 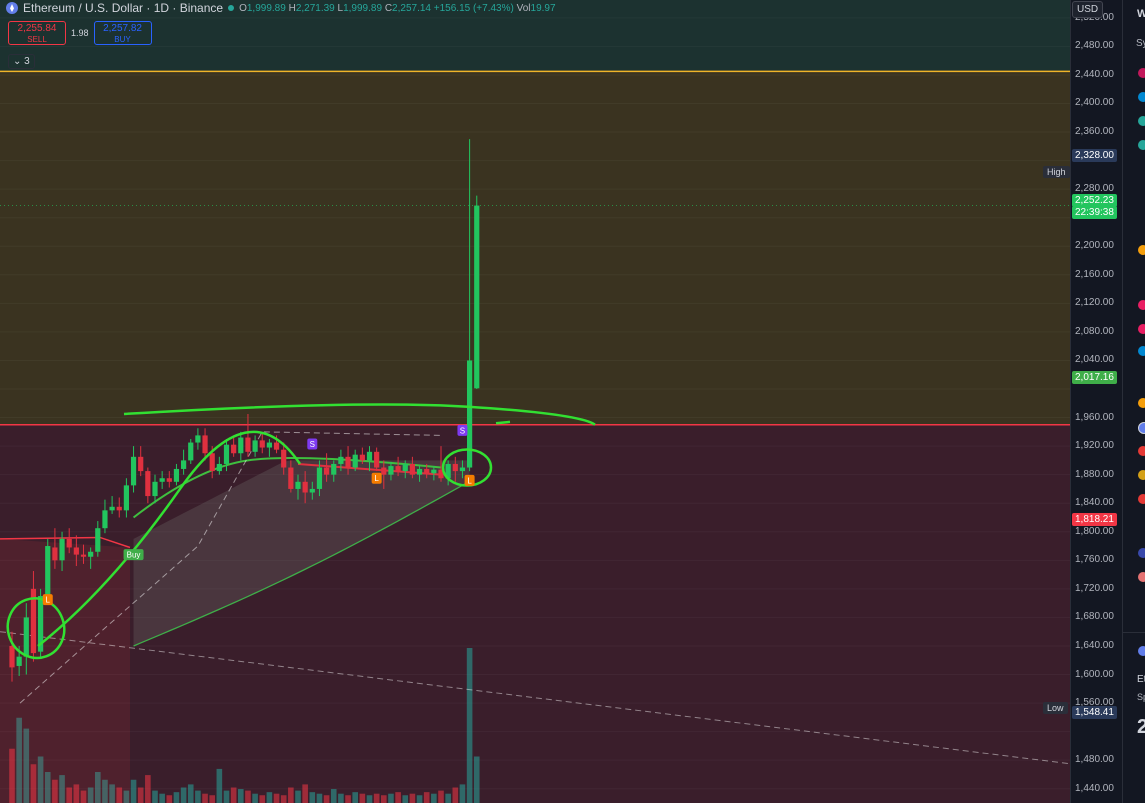 I want to click on price-tick: 1,440.00, so click(x=1094, y=788).